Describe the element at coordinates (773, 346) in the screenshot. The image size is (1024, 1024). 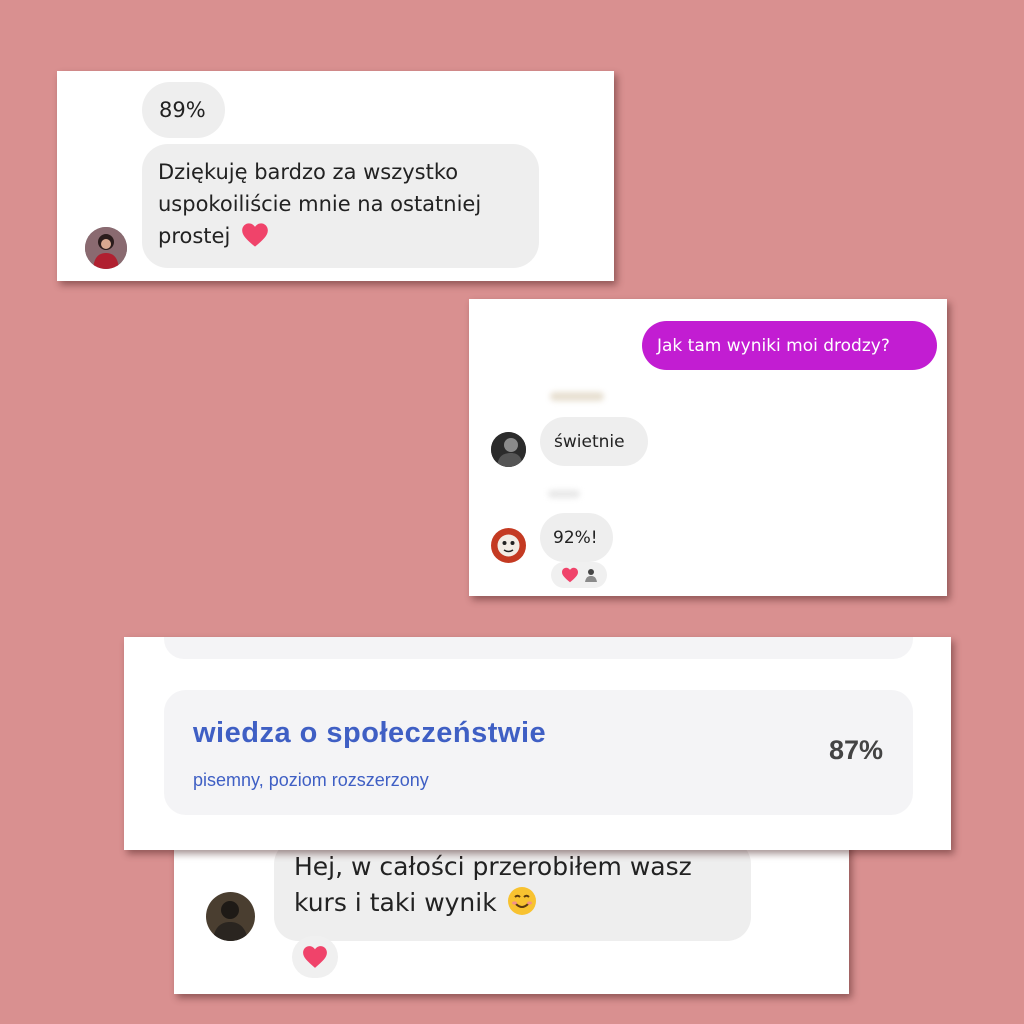
I see `message-text: Jak tam wyniki moi drodzy?` at that location.